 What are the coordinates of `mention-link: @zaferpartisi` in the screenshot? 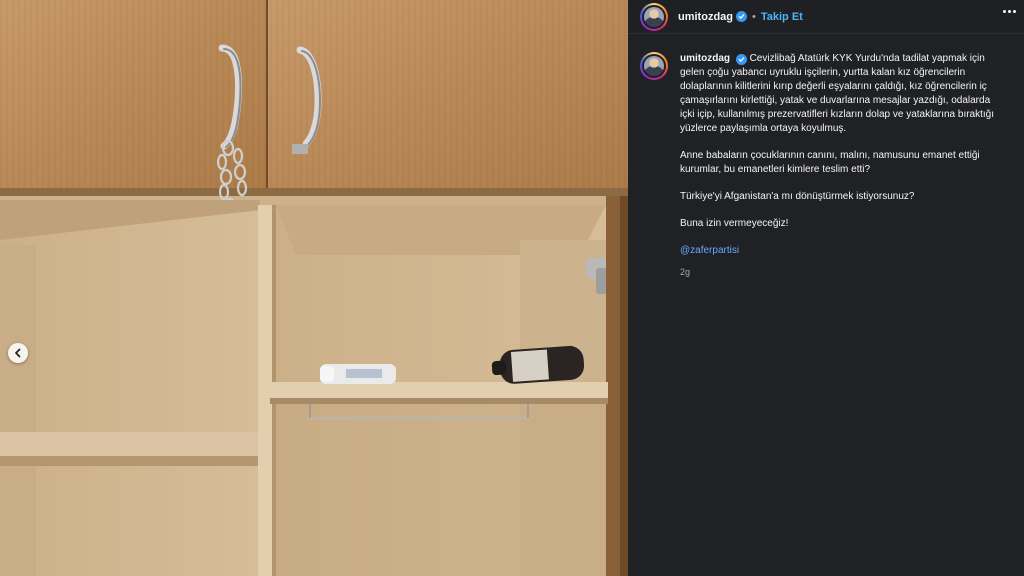 It's located at (840, 251).